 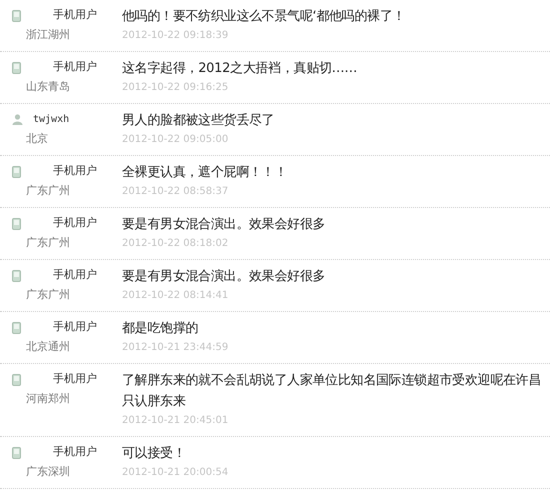 What do you see at coordinates (48, 347) in the screenshot?
I see `user-location: 北京通州` at bounding box center [48, 347].